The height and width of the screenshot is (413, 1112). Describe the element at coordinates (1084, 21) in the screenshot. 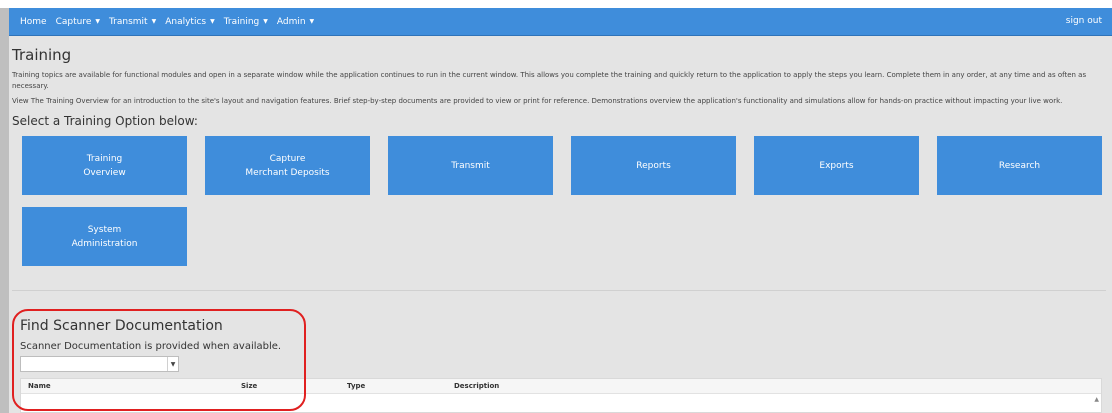

I see `sign-out-link: sign out` at that location.